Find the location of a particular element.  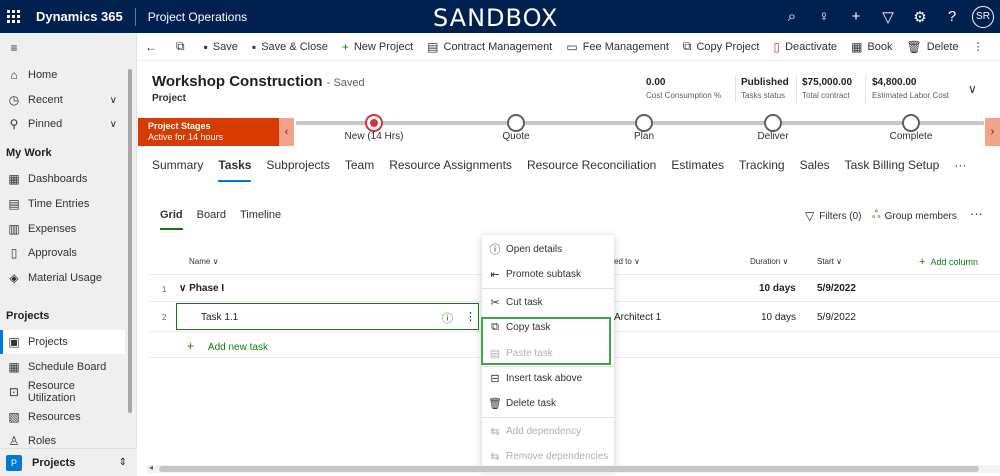

tab-sales: Sales is located at coordinates (815, 169).